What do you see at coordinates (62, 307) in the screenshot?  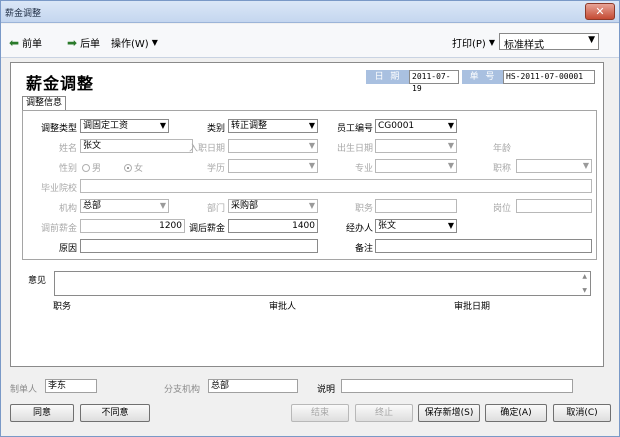 I see `col-duty-header: 职务` at bounding box center [62, 307].